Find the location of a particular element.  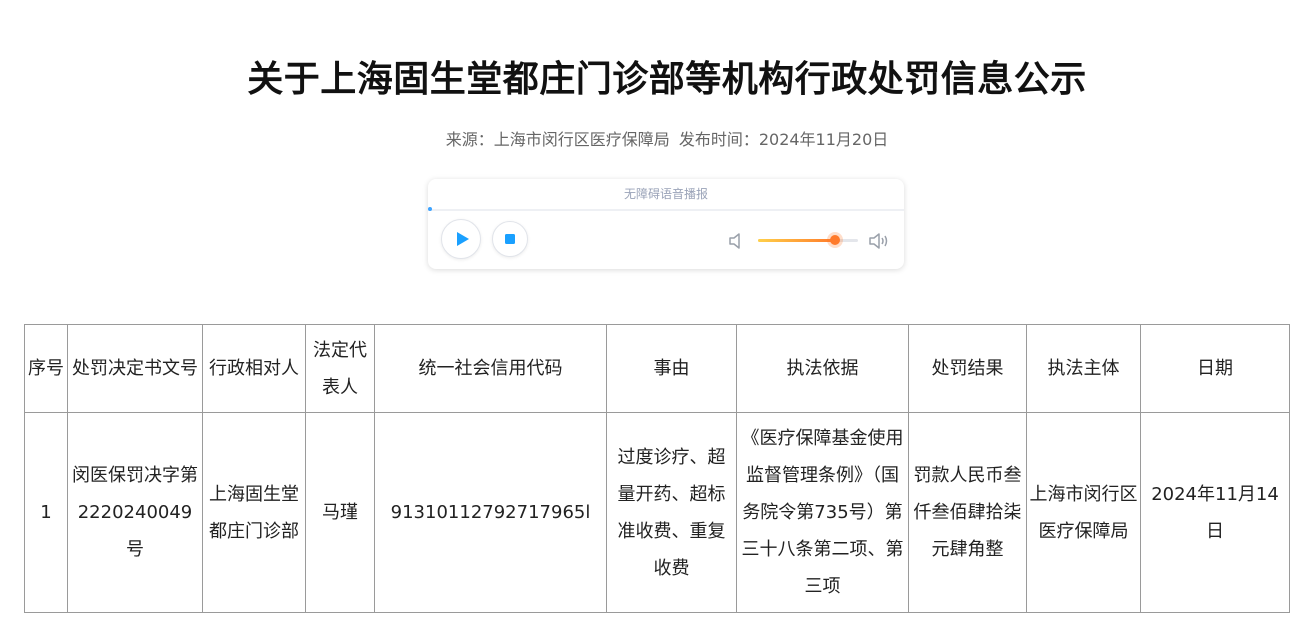

header-decision-number: 处罚决定书文号 is located at coordinates (135, 368).